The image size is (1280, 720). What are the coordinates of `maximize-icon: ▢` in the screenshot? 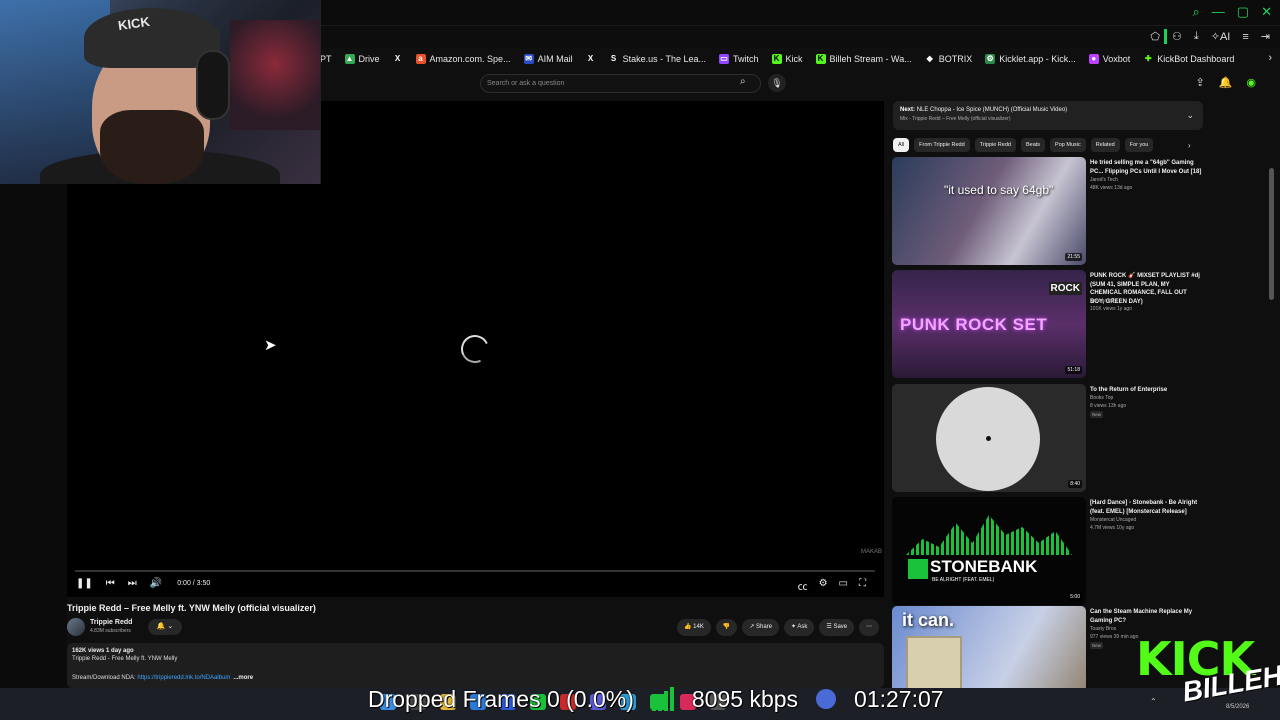 It's located at (1243, 12).